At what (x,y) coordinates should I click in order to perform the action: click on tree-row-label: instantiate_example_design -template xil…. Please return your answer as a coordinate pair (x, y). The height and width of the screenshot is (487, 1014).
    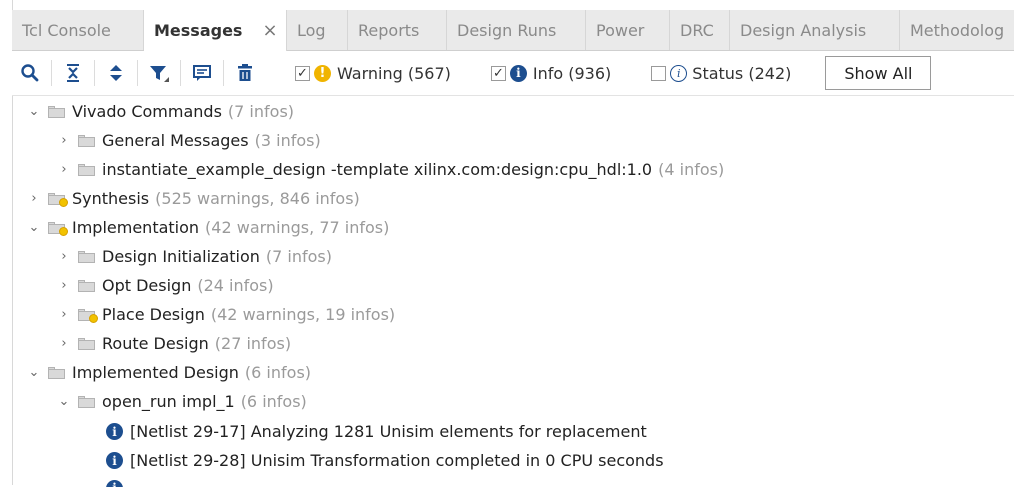
    Looking at the image, I should click on (377, 169).